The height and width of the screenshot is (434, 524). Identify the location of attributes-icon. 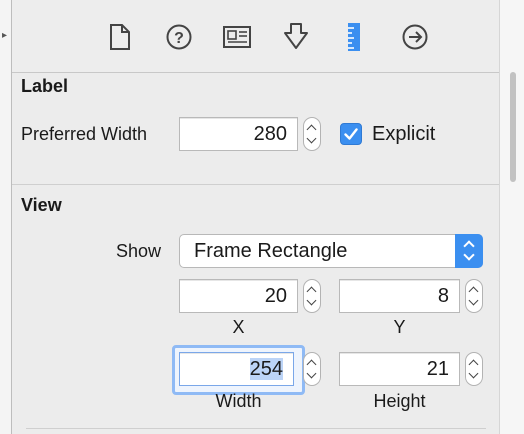
(296, 37).